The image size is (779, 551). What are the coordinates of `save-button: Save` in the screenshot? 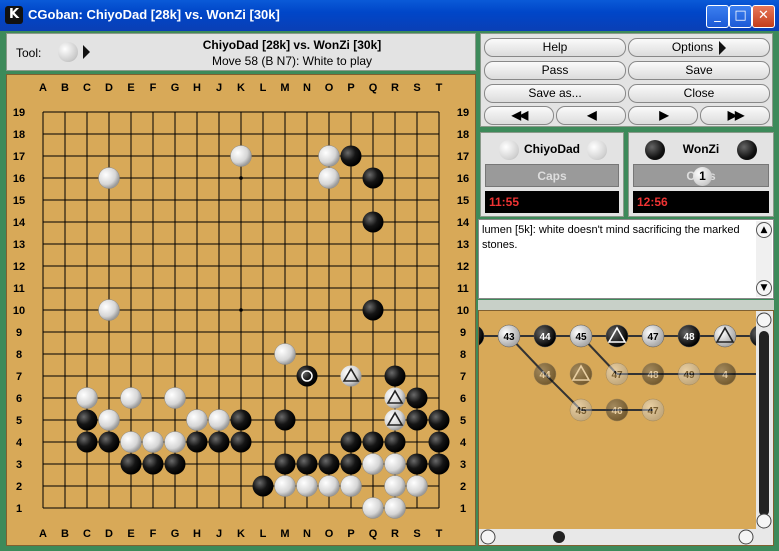 It's located at (699, 70).